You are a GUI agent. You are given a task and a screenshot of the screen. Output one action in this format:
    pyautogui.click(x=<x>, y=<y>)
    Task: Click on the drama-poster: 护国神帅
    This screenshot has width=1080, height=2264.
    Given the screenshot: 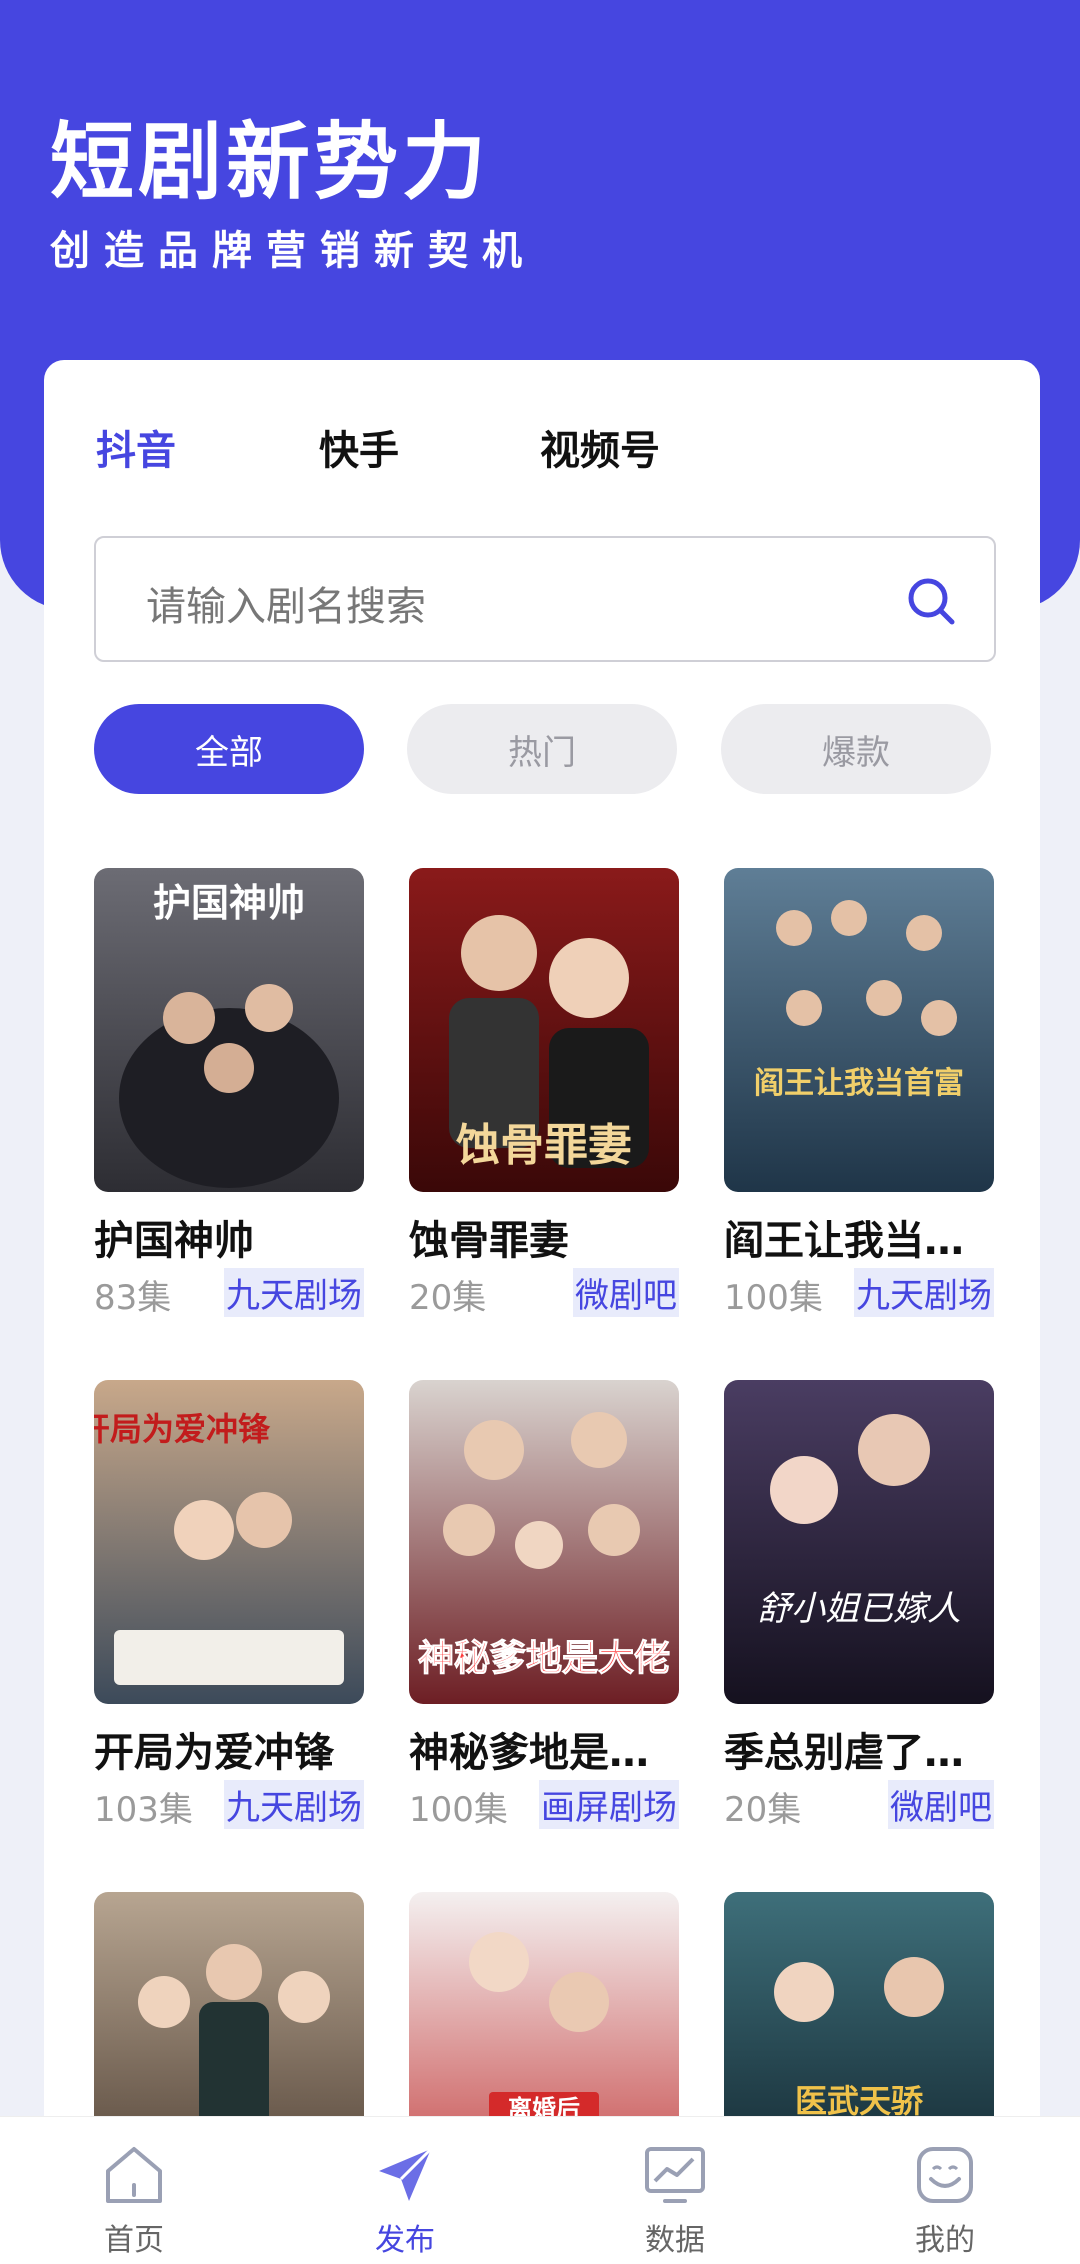 What is the action you would take?
    pyautogui.click(x=229, y=1030)
    